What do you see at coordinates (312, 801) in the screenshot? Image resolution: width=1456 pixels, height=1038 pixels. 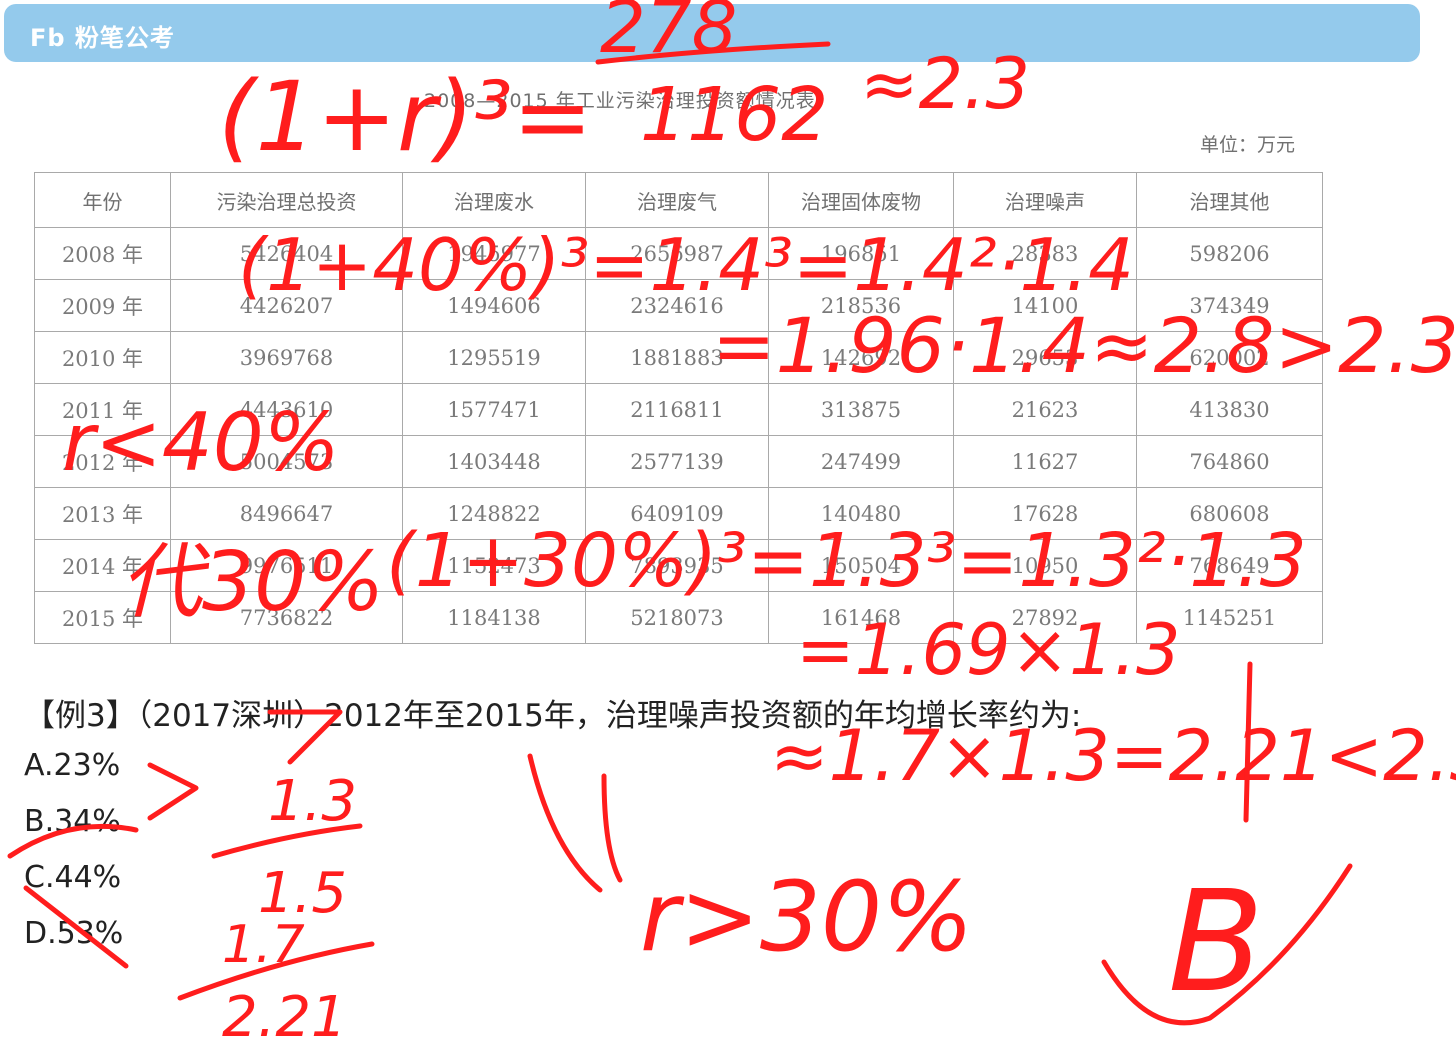 I see `ink-calc-1: 1.3` at bounding box center [312, 801].